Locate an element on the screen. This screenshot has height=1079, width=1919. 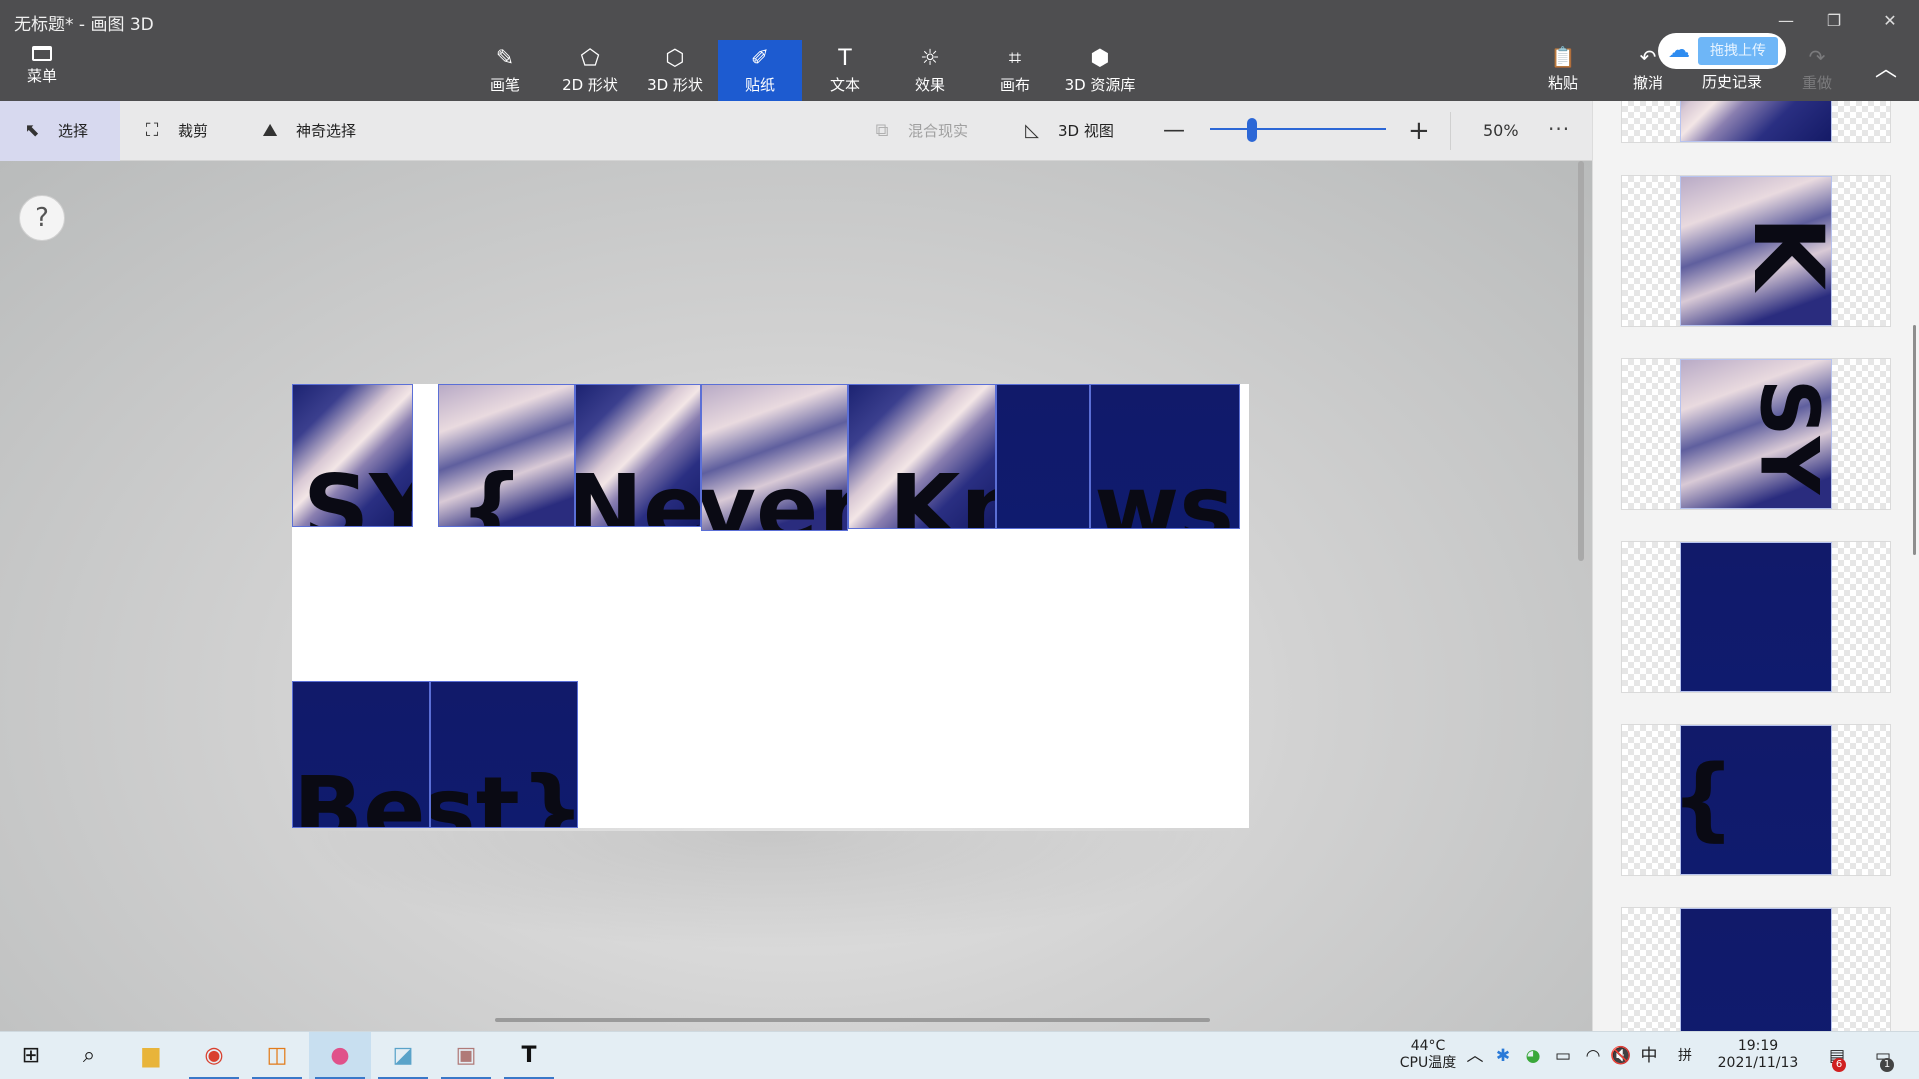
action-center-icon: ▭ is located at coordinates (1883, 1055).